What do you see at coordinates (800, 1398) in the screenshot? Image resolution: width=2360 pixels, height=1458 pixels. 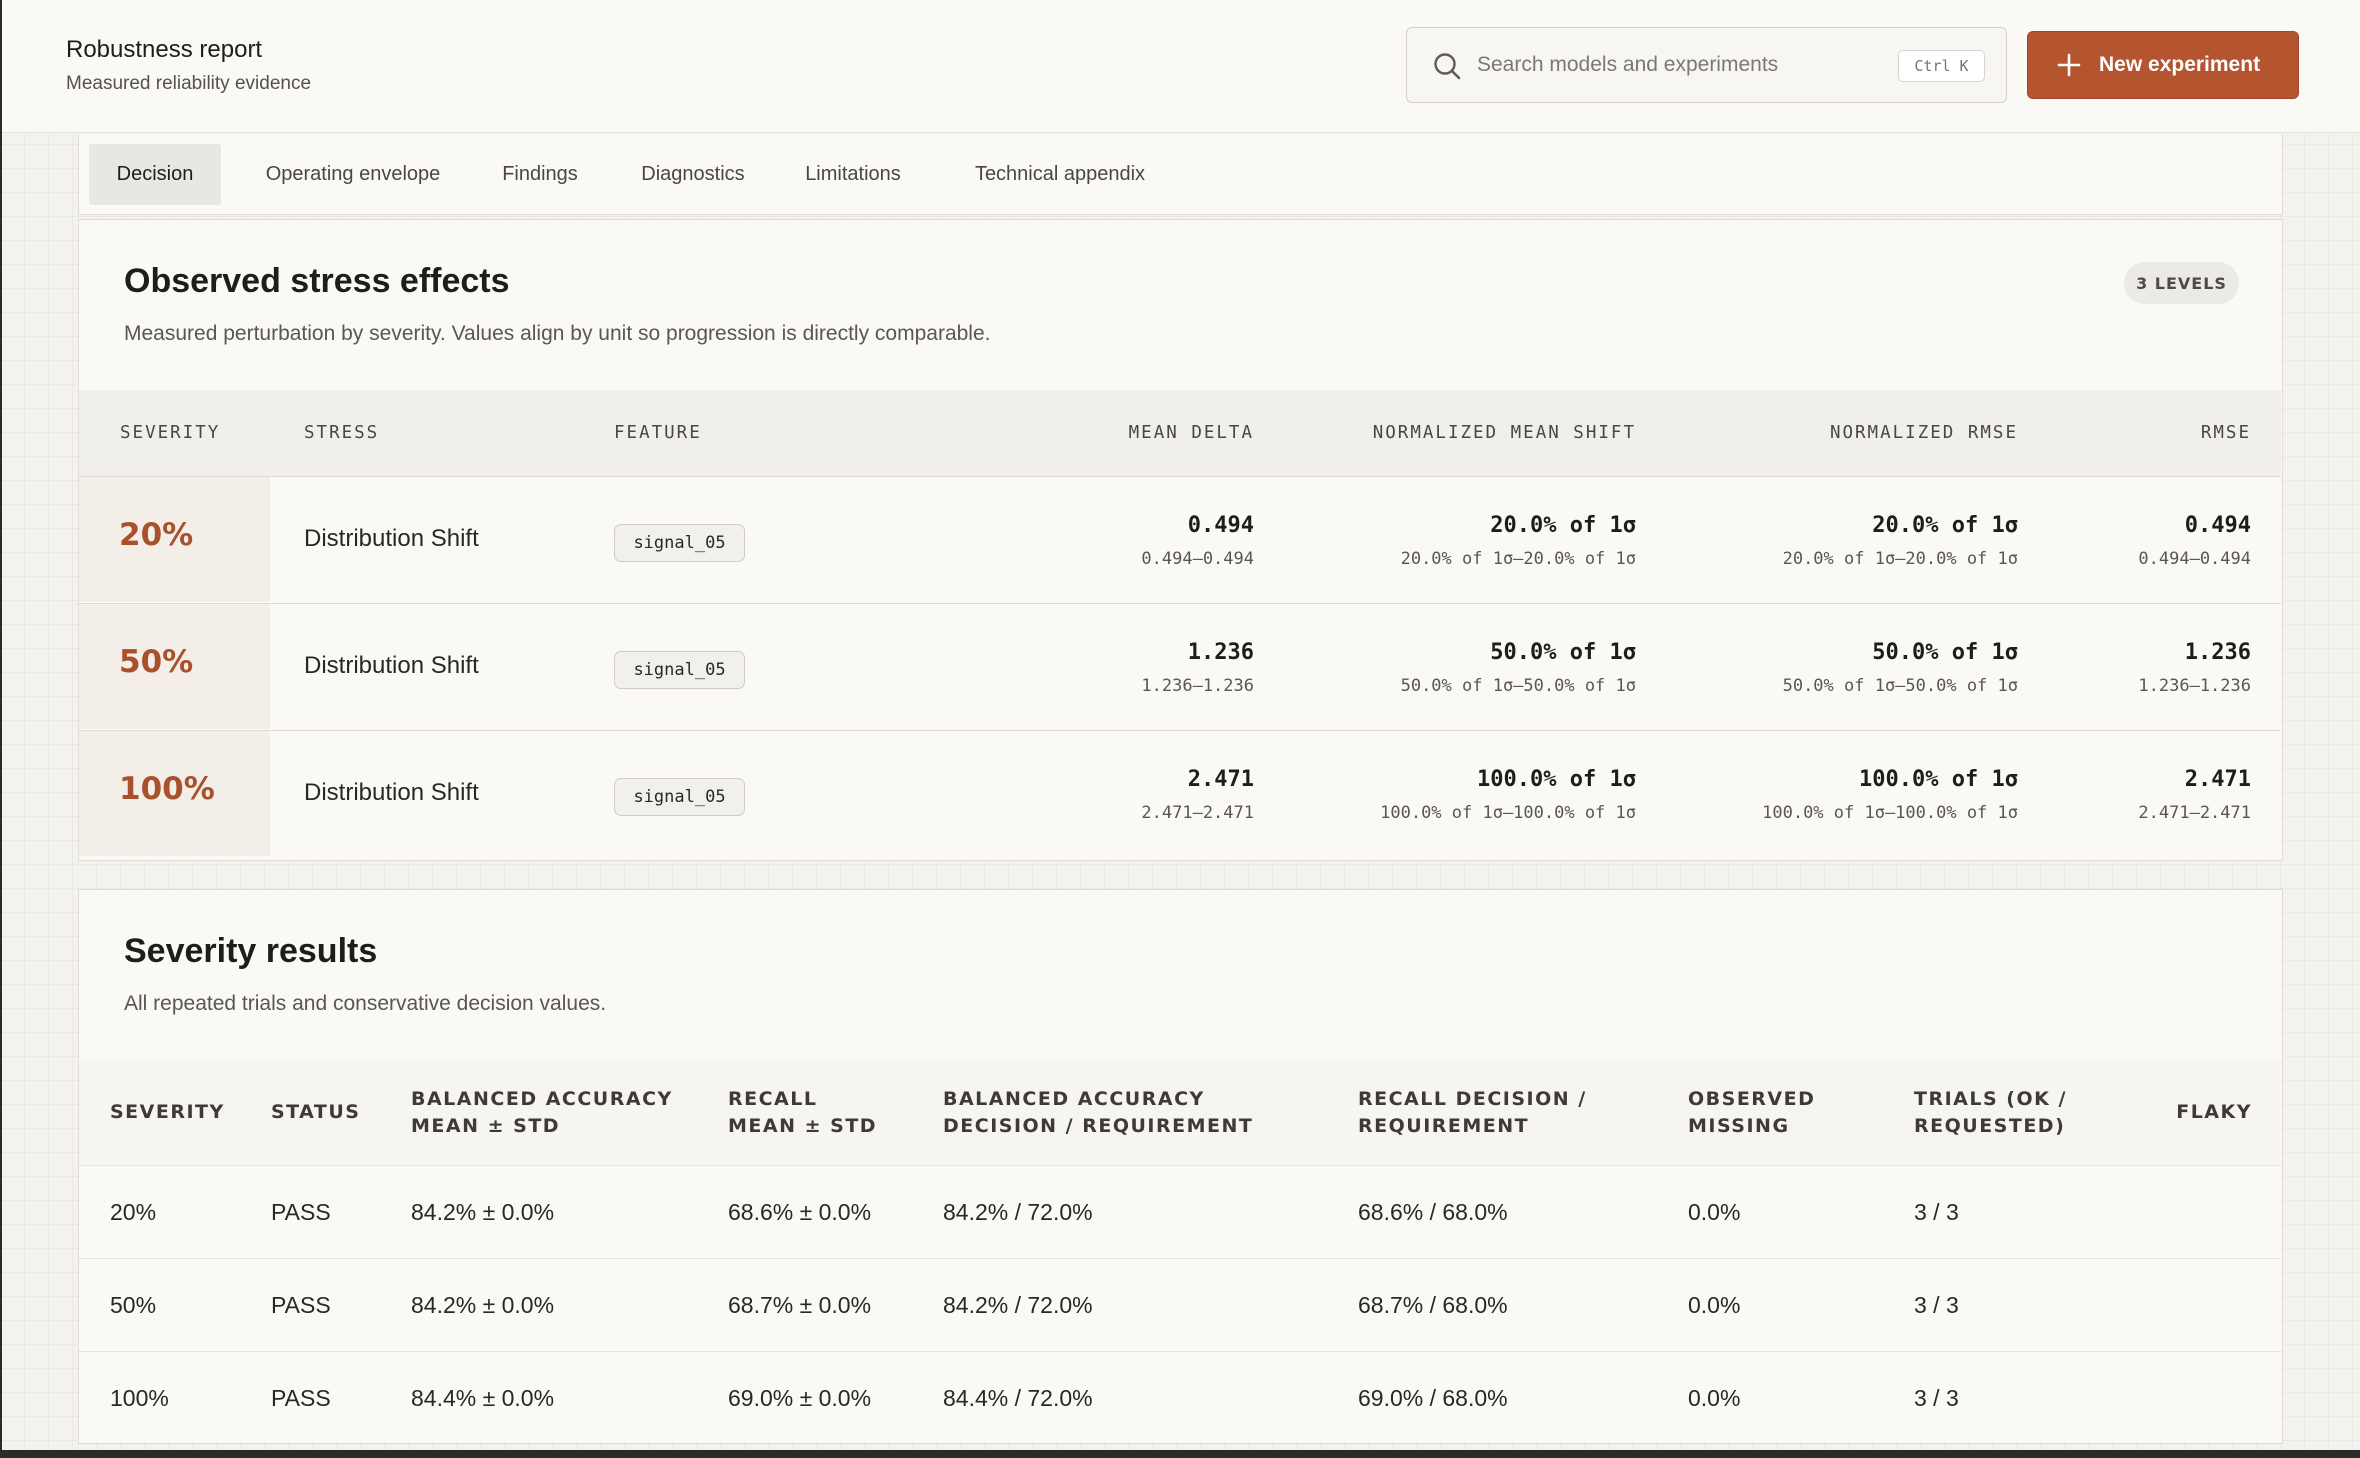 I see `recall-value: 69.0% ± 0.0%` at bounding box center [800, 1398].